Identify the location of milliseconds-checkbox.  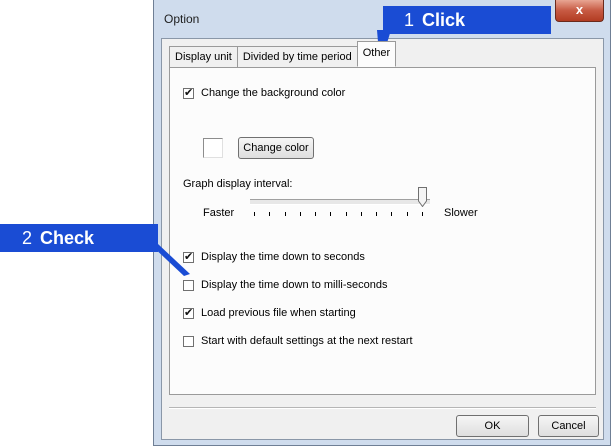
(188, 285).